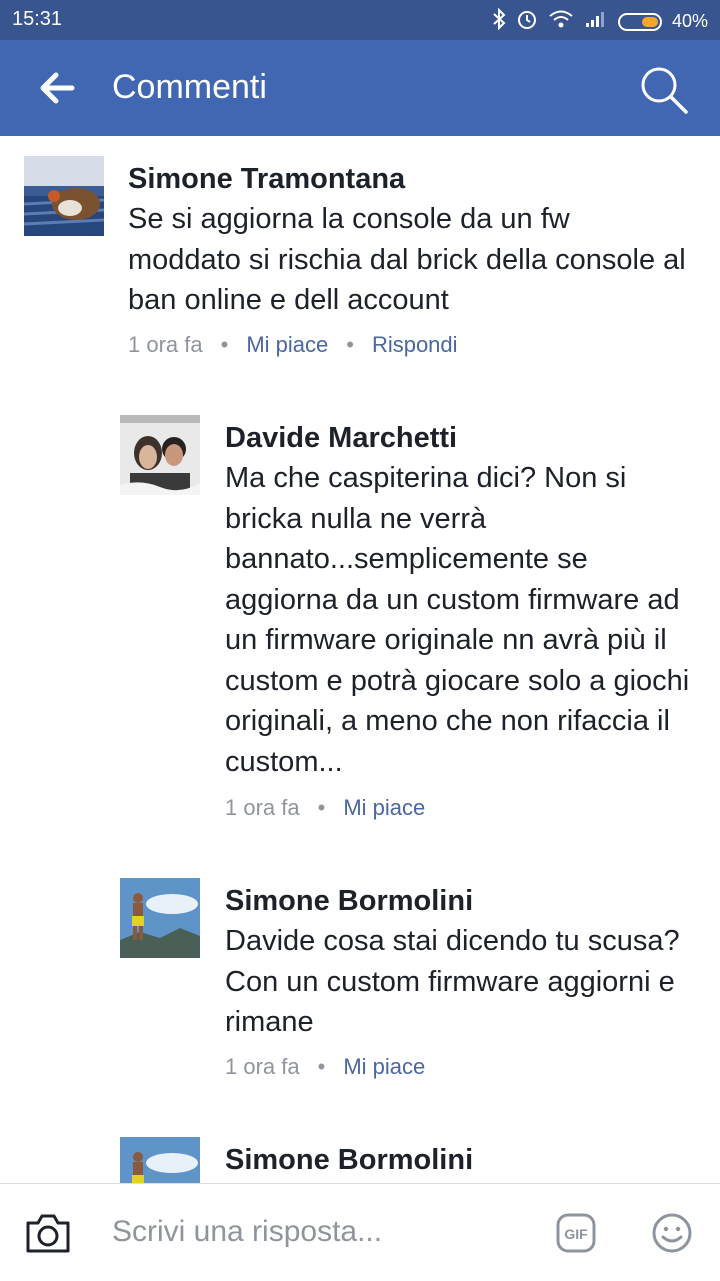 Image resolution: width=720 pixels, height=1281 pixels. What do you see at coordinates (266, 179) in the screenshot?
I see `comment-author: Simone Tramontana` at bounding box center [266, 179].